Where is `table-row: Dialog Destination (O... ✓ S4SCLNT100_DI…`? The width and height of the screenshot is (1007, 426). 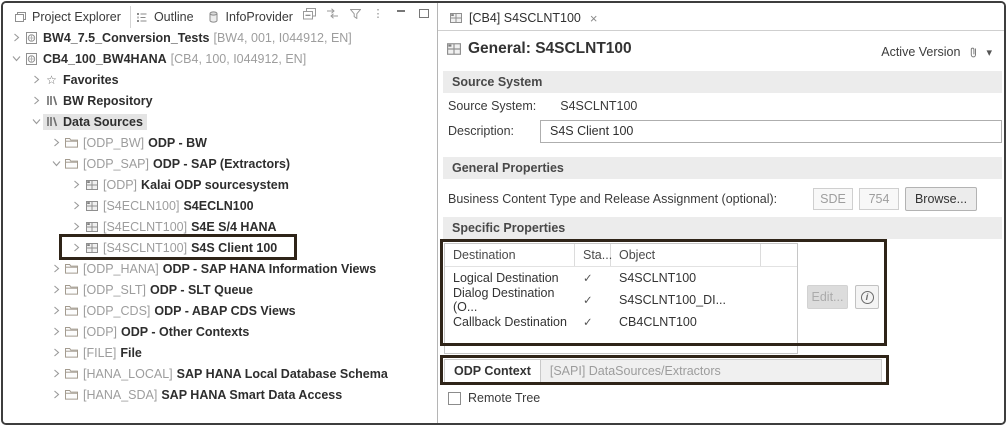
table-row: Dialog Destination (O... ✓ S4SCLNT100_DI… is located at coordinates (621, 300).